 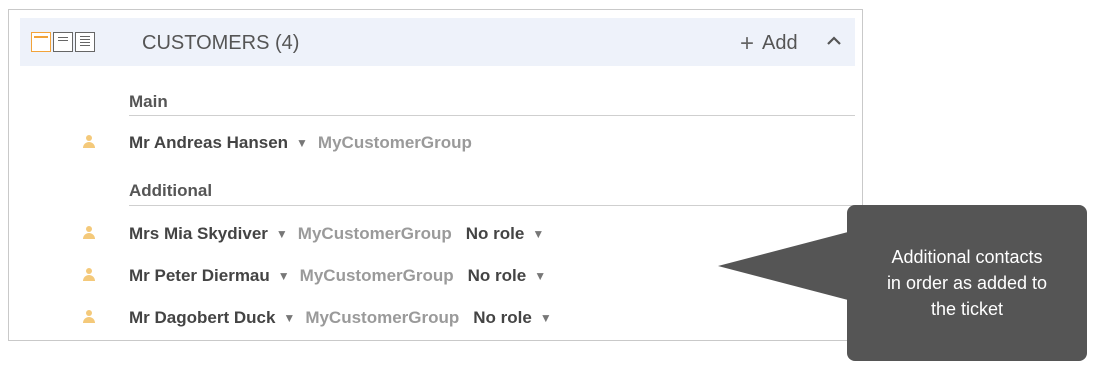 What do you see at coordinates (967, 309) in the screenshot?
I see `callout-line: the ticket` at bounding box center [967, 309].